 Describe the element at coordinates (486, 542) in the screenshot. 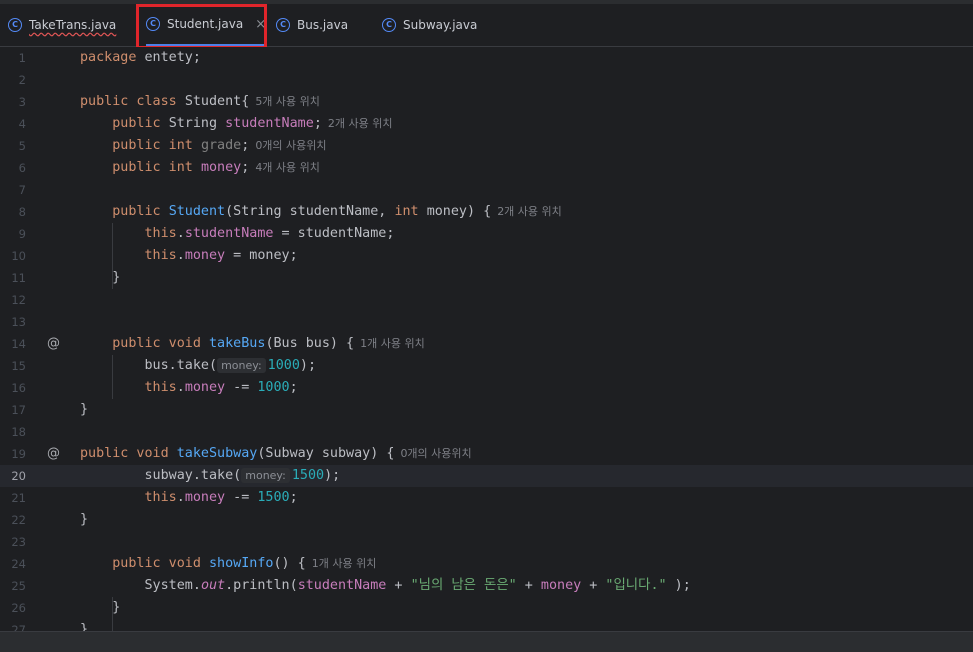

I see `code-line: 23` at that location.